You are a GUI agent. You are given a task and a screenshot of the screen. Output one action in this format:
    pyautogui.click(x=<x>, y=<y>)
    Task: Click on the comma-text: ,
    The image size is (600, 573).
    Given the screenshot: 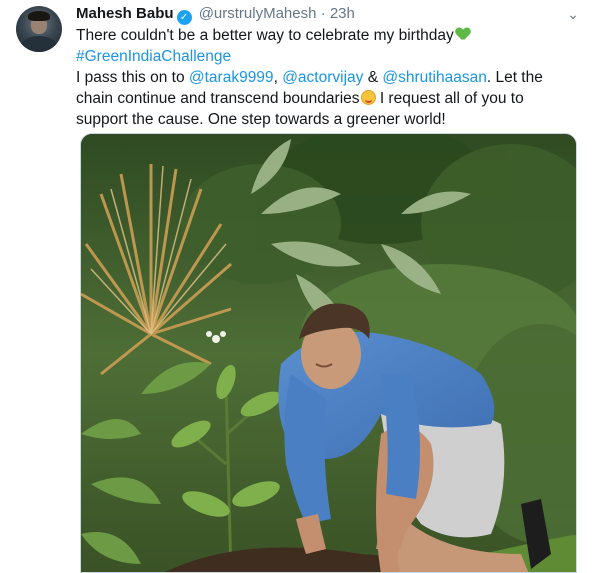 What is the action you would take?
    pyautogui.click(x=278, y=77)
    